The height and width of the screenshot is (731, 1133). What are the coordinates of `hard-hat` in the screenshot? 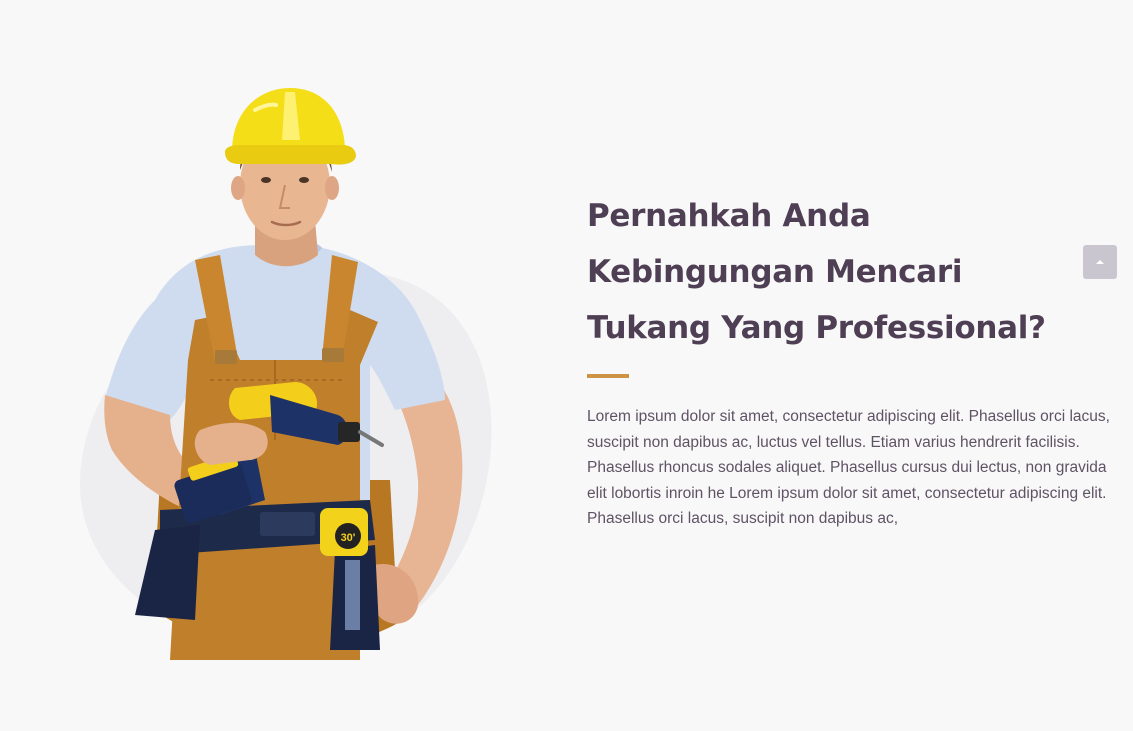 It's located at (290, 126).